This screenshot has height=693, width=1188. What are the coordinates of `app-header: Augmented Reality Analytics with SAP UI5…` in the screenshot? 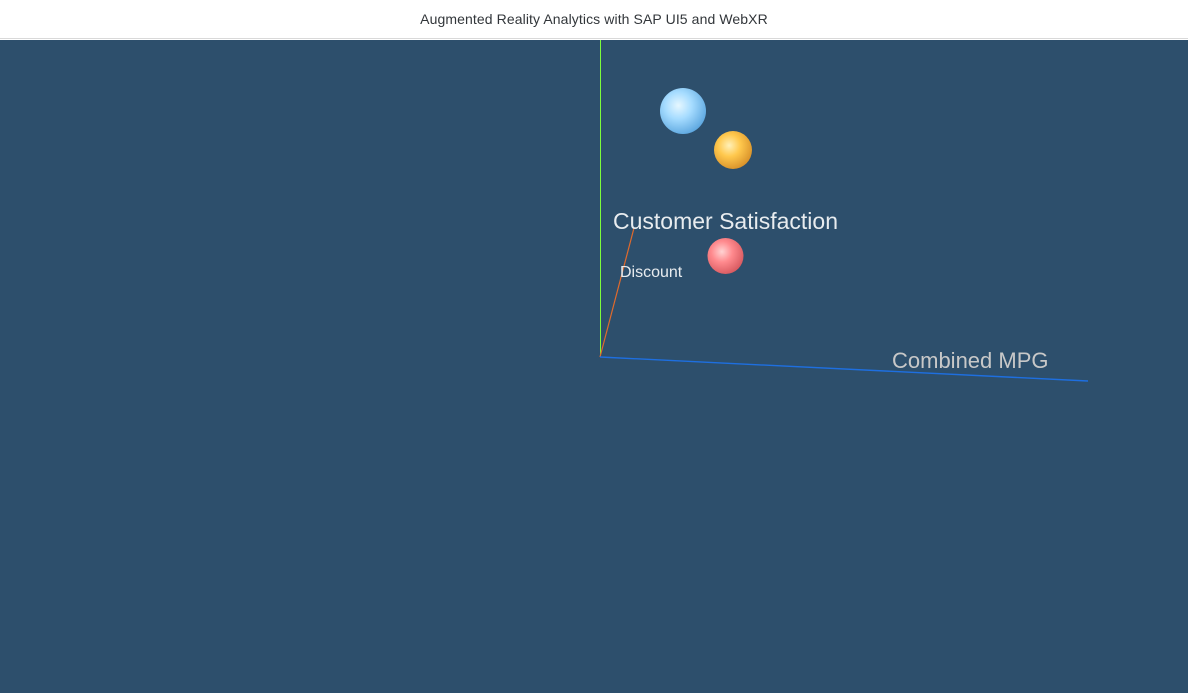 It's located at (594, 19).